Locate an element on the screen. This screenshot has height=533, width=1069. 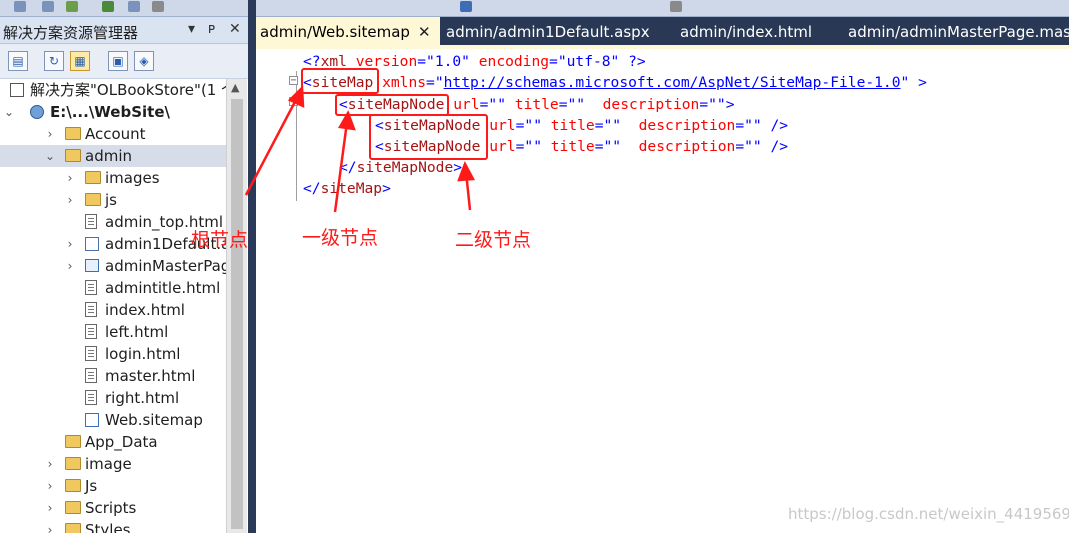
tree-item: › image is located at coordinates (113, 464).